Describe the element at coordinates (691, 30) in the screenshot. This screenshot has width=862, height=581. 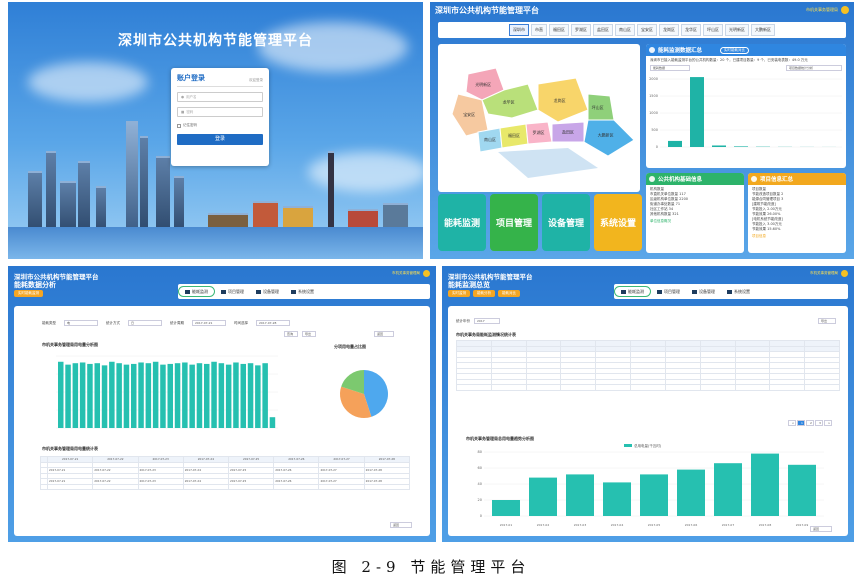
I see `district-tab: 龙华区` at that location.